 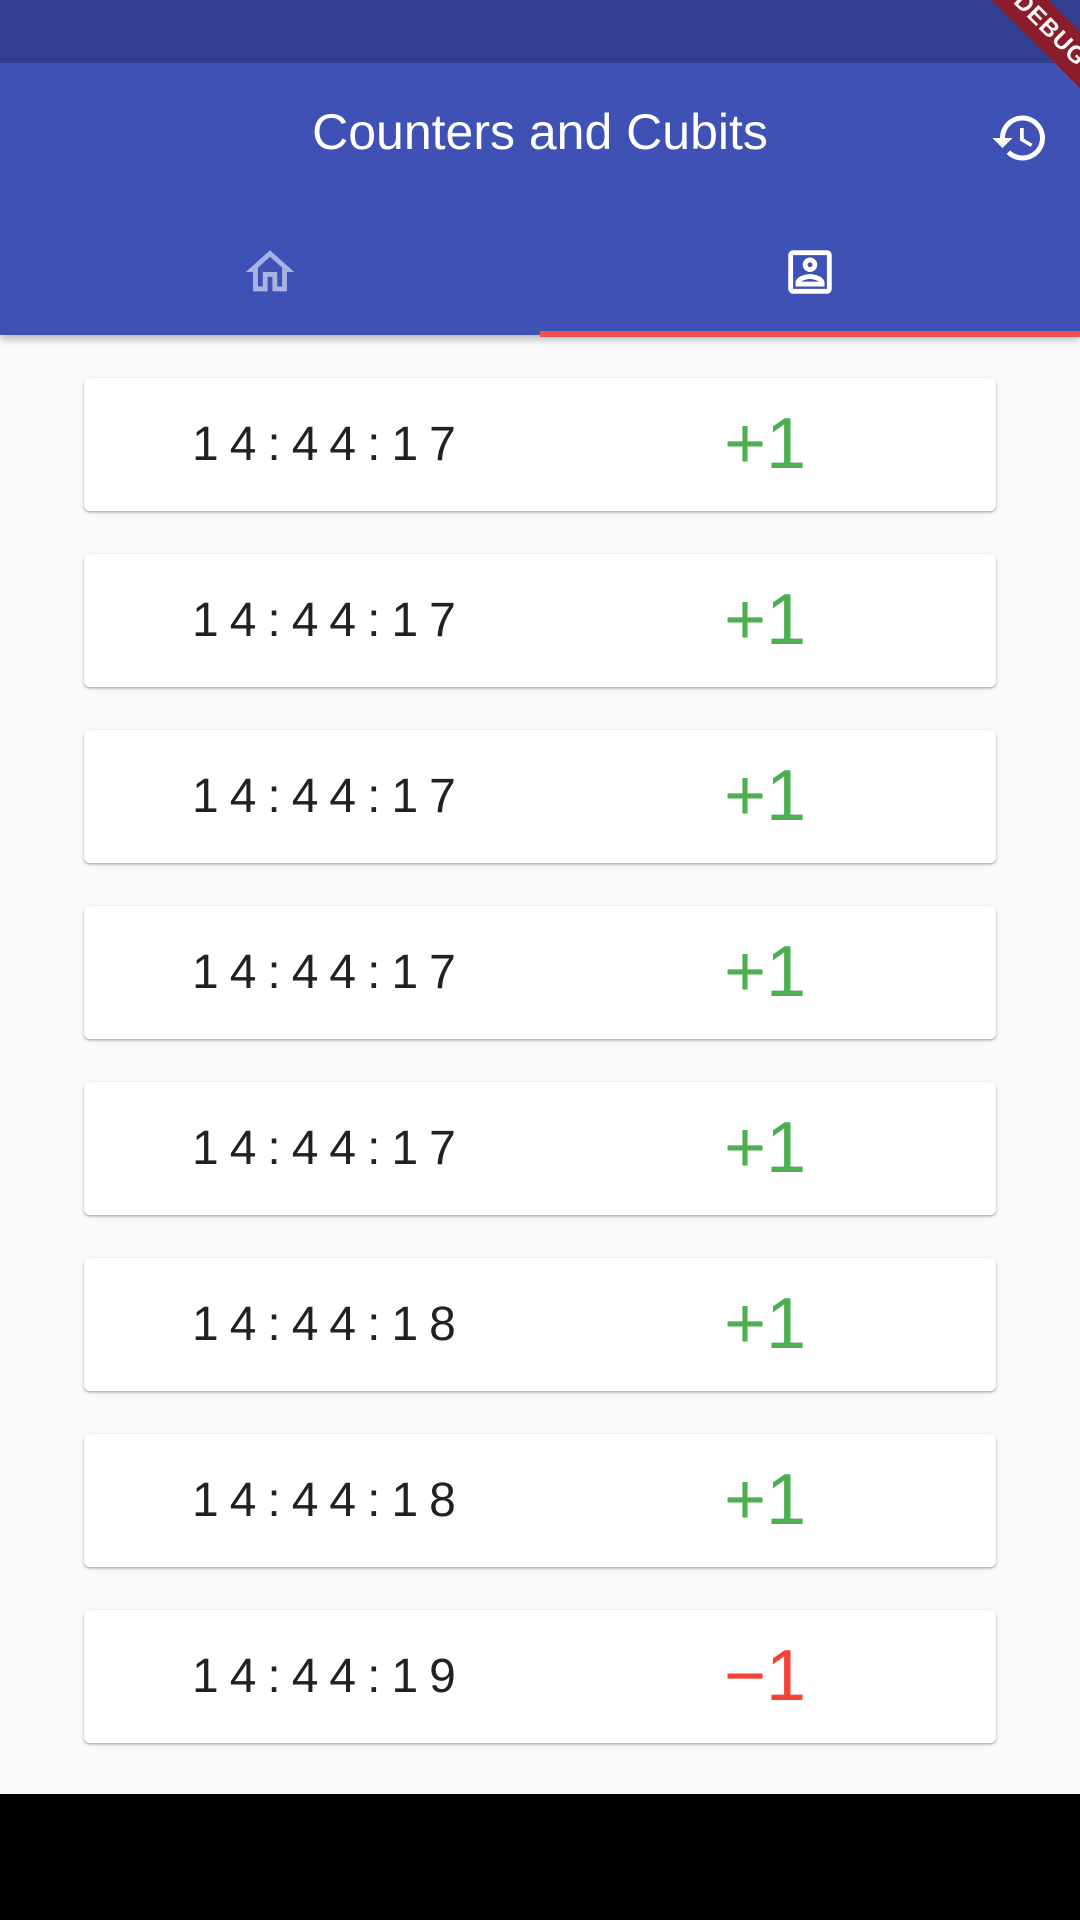 What do you see at coordinates (540, 1676) in the screenshot?
I see `history-card: 14:44:19 −1` at bounding box center [540, 1676].